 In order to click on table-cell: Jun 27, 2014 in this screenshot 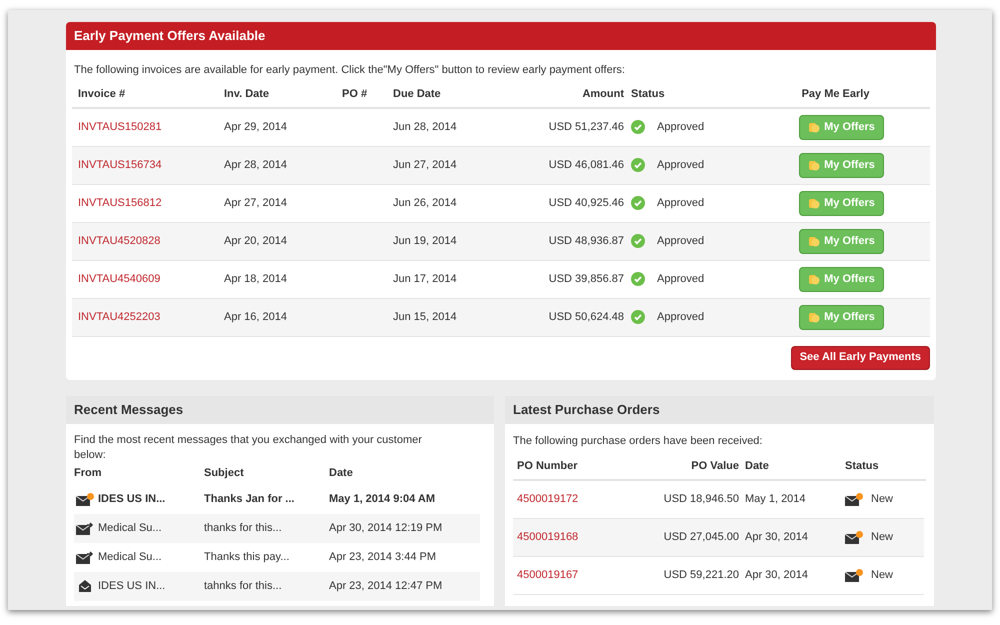, I will do `click(425, 164)`.